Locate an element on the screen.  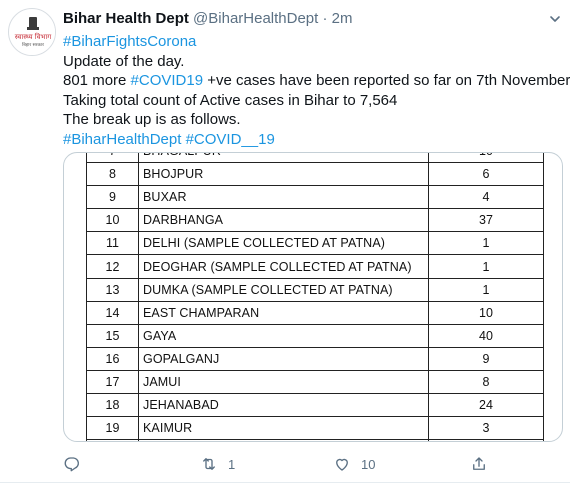
reply-button is located at coordinates (77, 464).